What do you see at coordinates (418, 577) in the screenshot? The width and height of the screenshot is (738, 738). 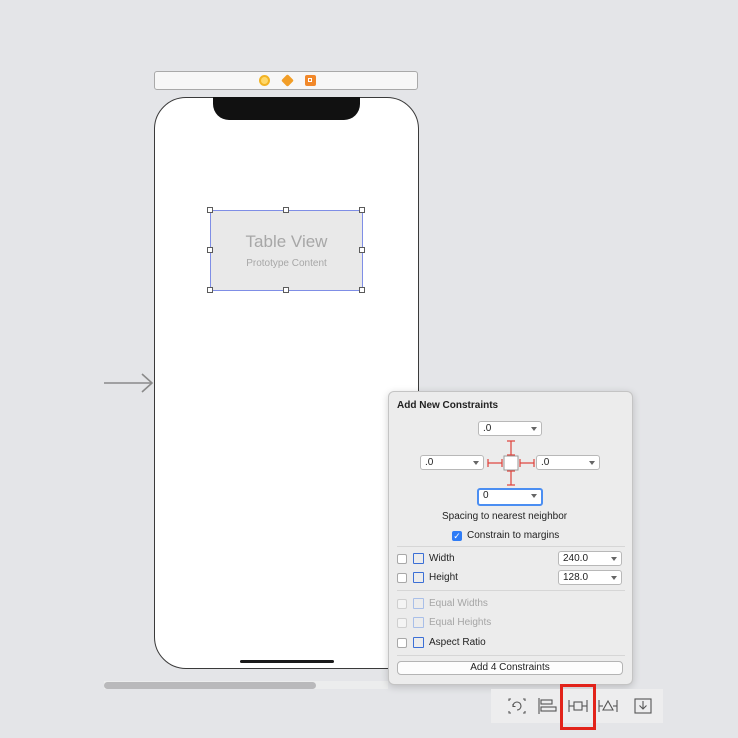 I see `height-icon` at bounding box center [418, 577].